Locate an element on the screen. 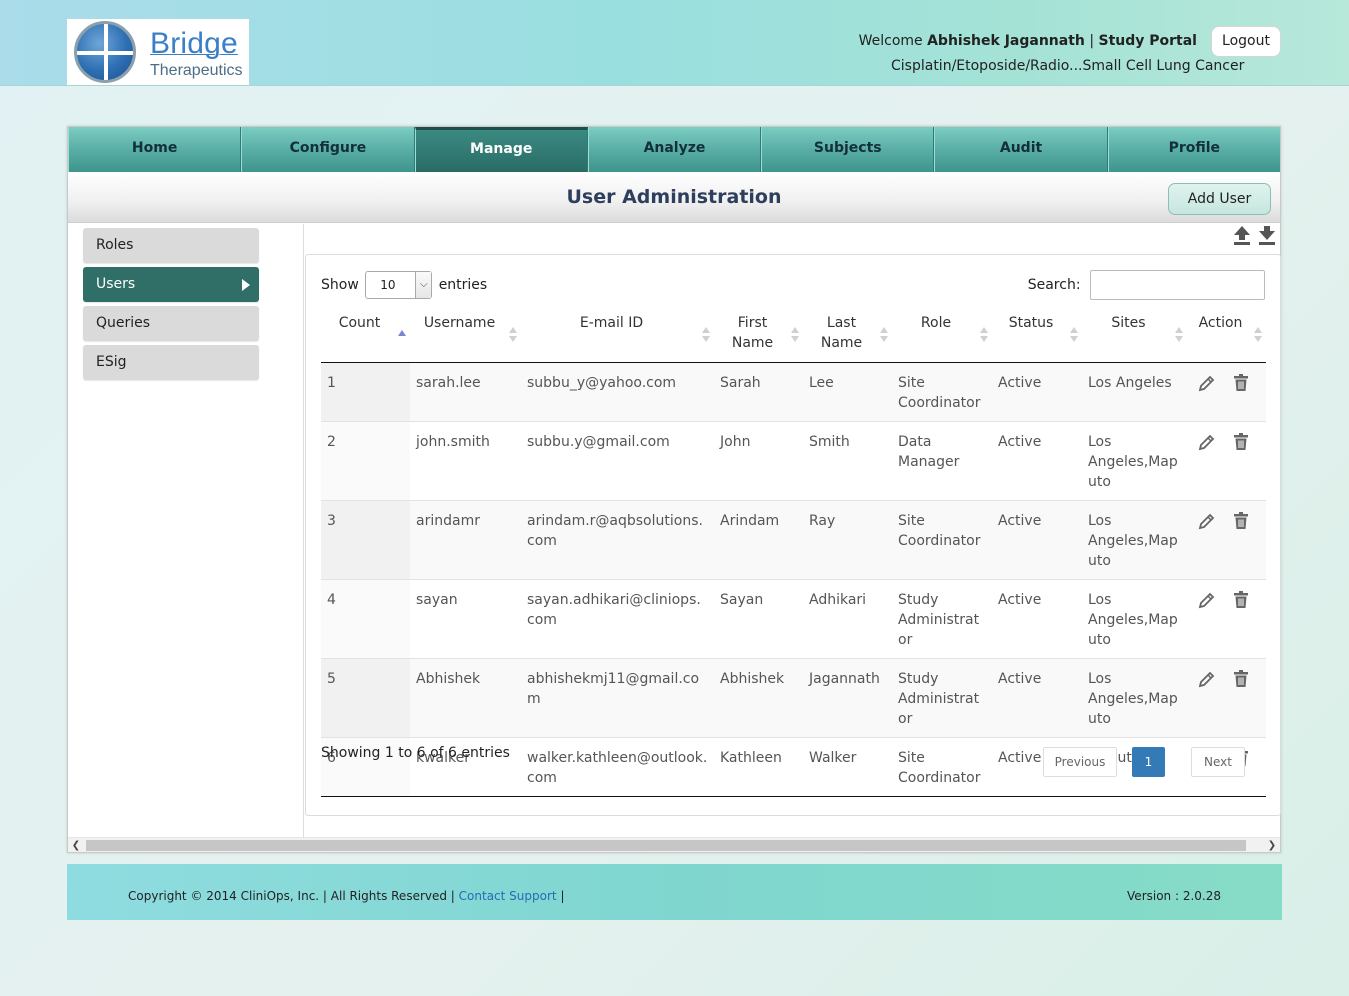 This screenshot has height=996, width=1349. cell-count: 2 is located at coordinates (365, 460).